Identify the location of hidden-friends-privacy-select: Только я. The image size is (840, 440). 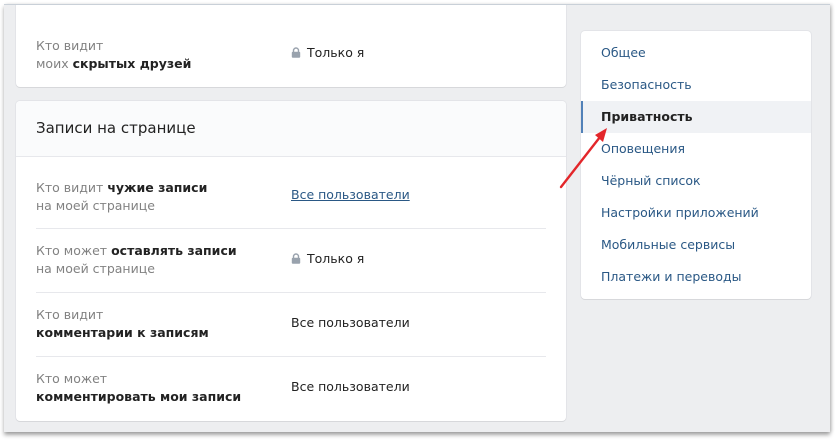
(327, 53).